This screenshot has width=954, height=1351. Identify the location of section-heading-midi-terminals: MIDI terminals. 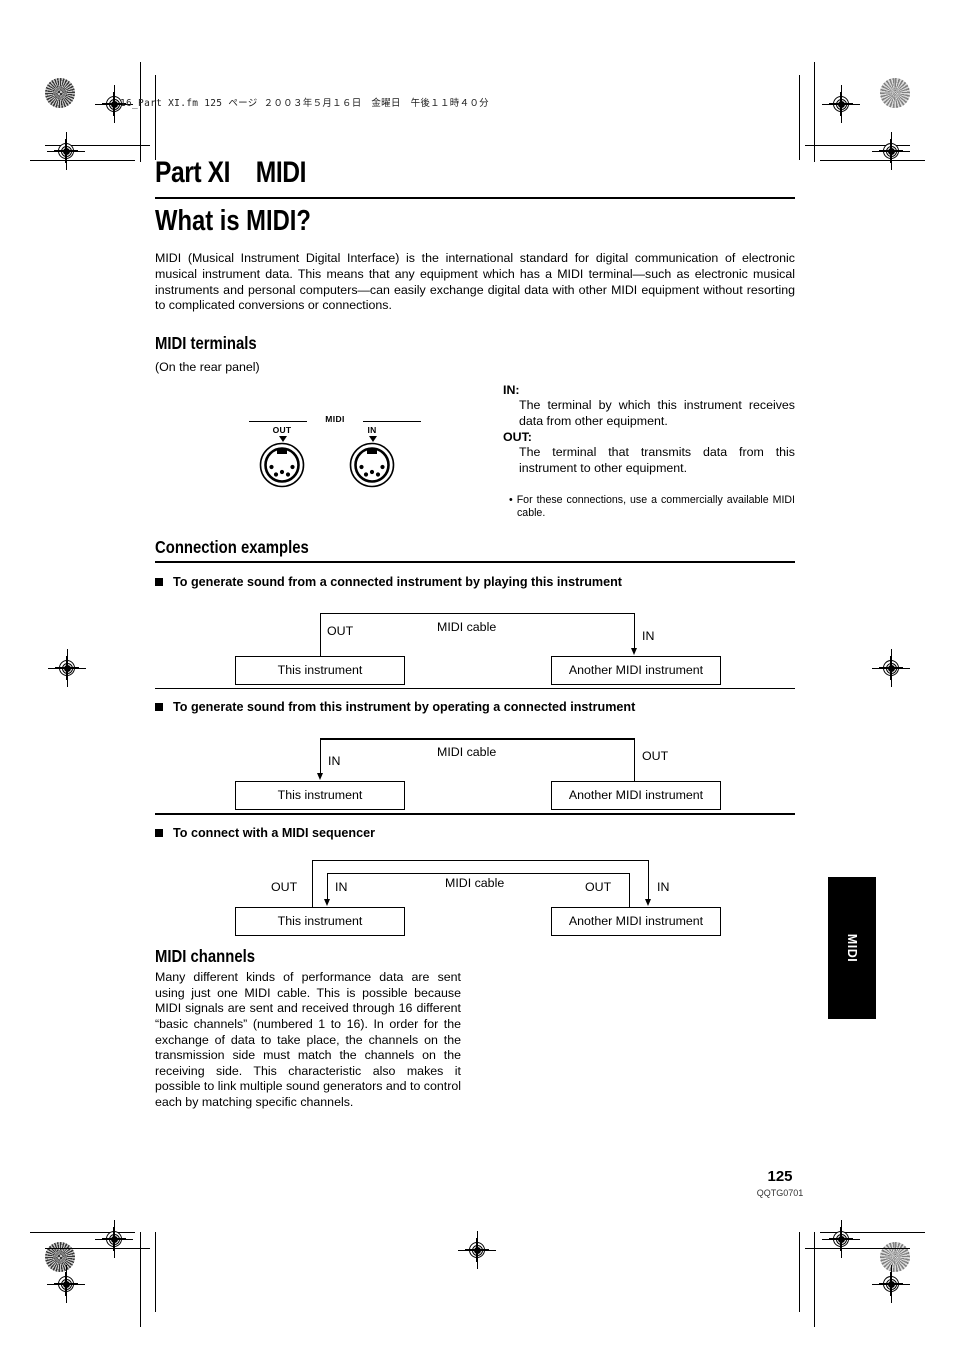
(206, 342).